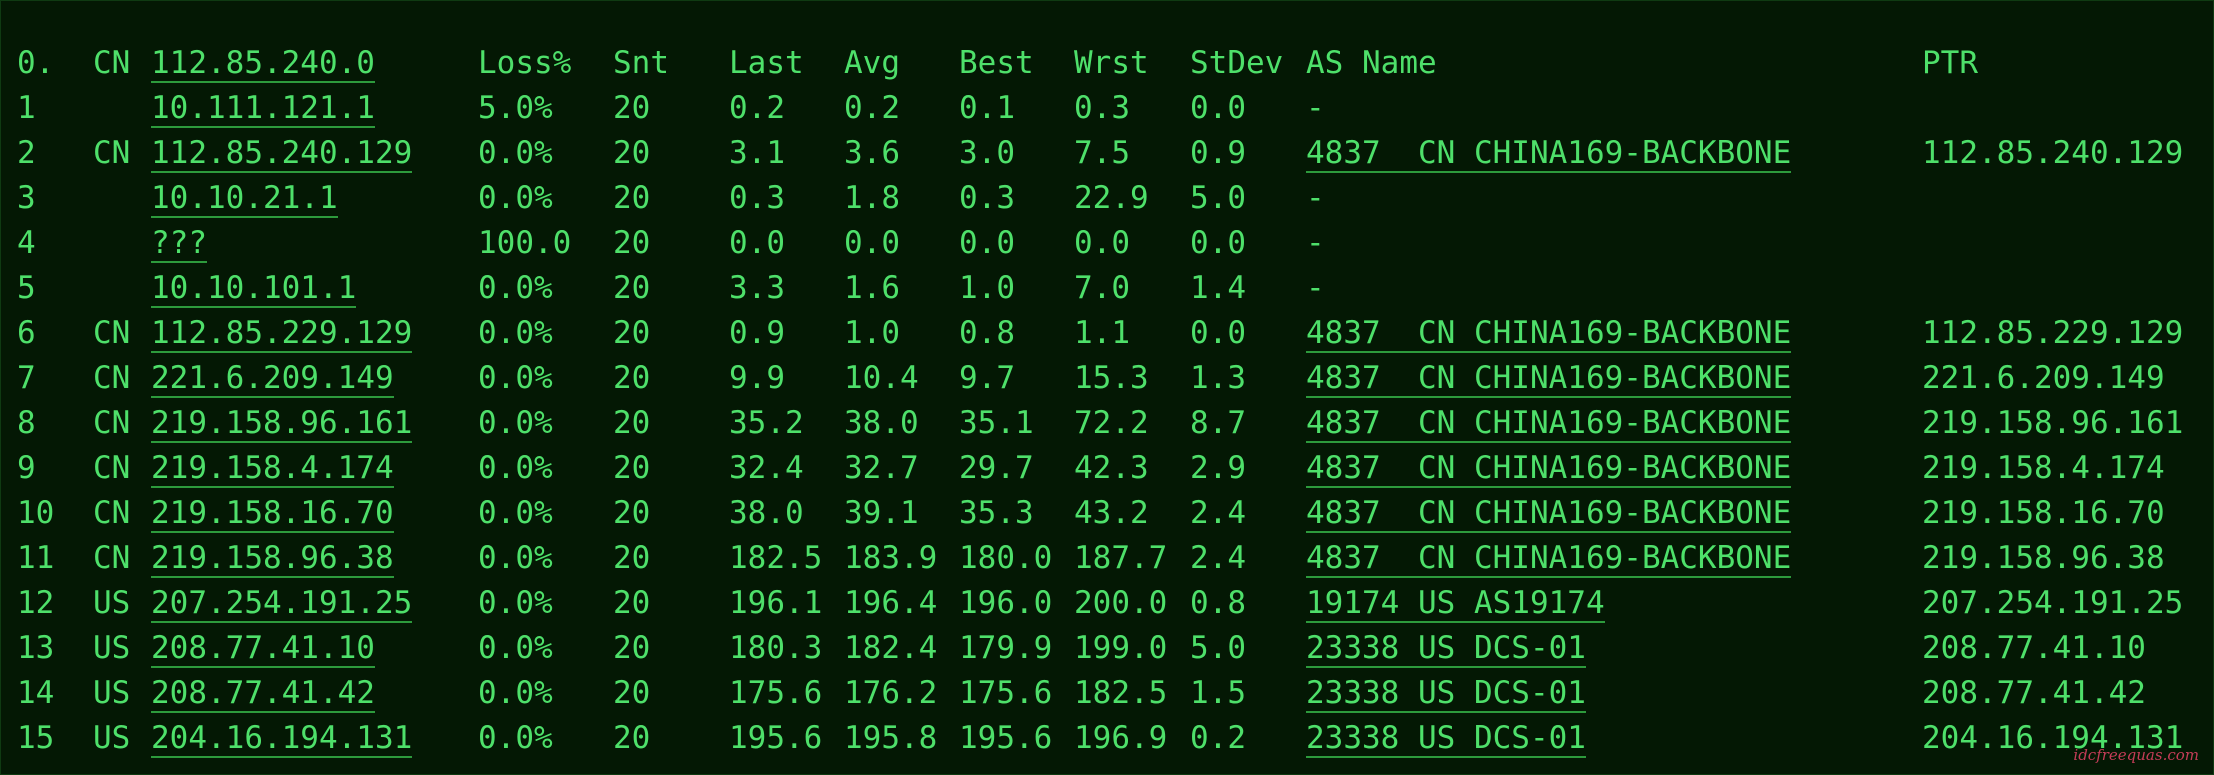 The width and height of the screenshot is (2214, 775). Describe the element at coordinates (757, 198) in the screenshot. I see `cell-last: 0.3` at that location.